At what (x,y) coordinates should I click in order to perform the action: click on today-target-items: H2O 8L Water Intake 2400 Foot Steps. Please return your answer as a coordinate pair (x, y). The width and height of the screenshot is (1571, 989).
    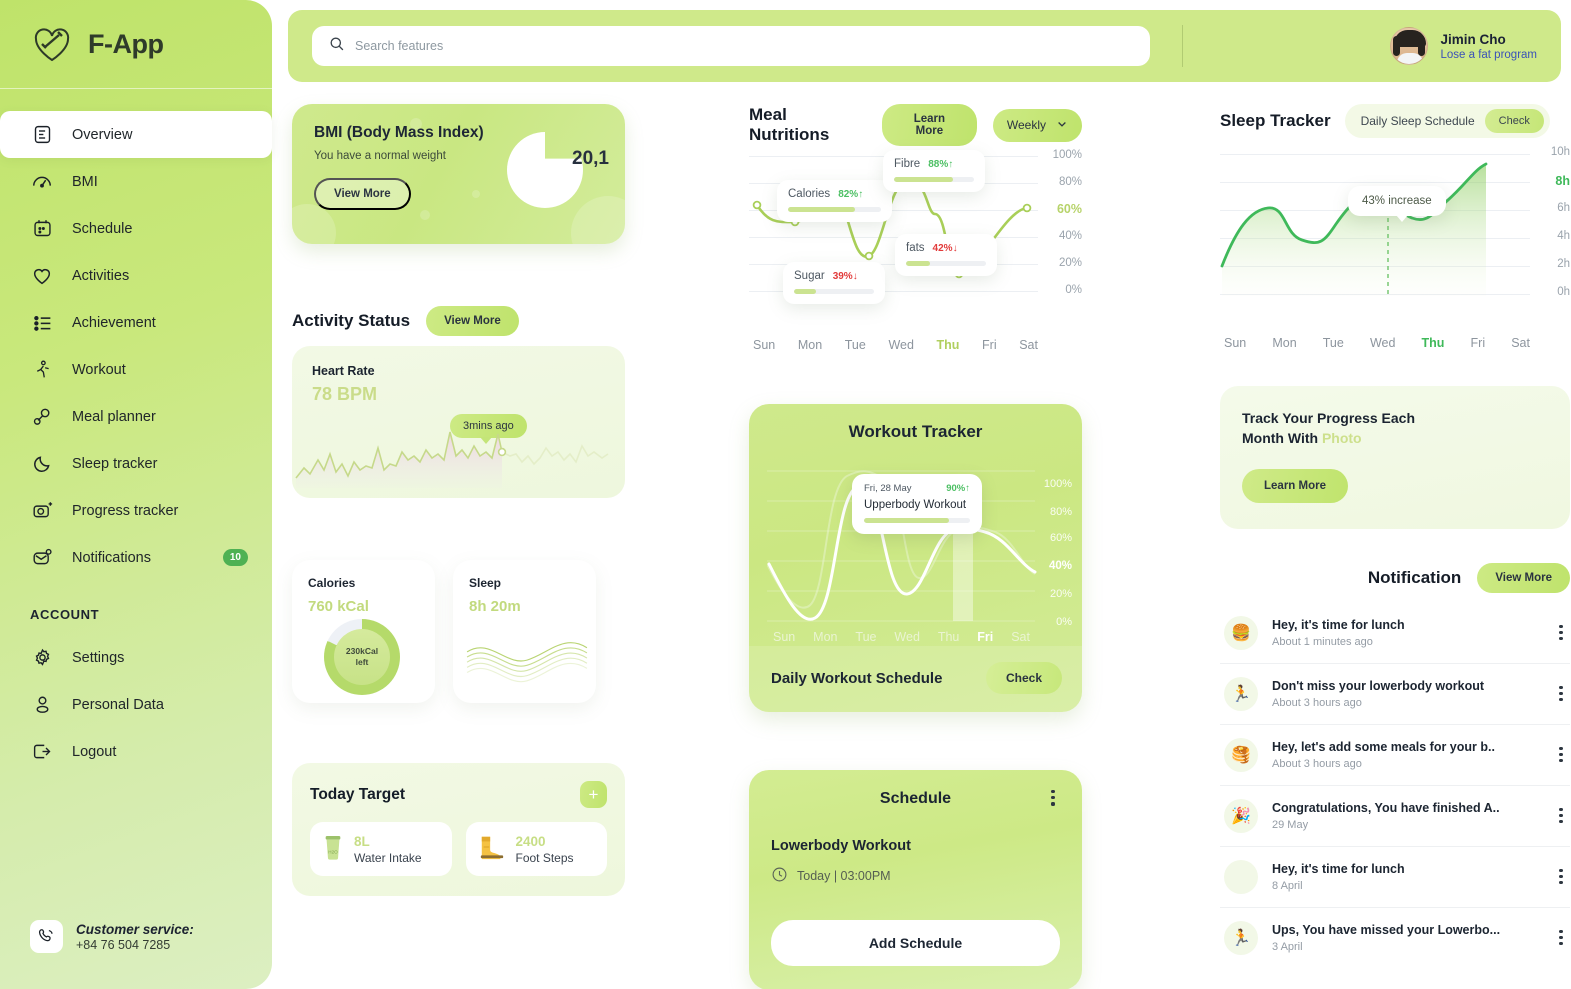
    Looking at the image, I should click on (458, 849).